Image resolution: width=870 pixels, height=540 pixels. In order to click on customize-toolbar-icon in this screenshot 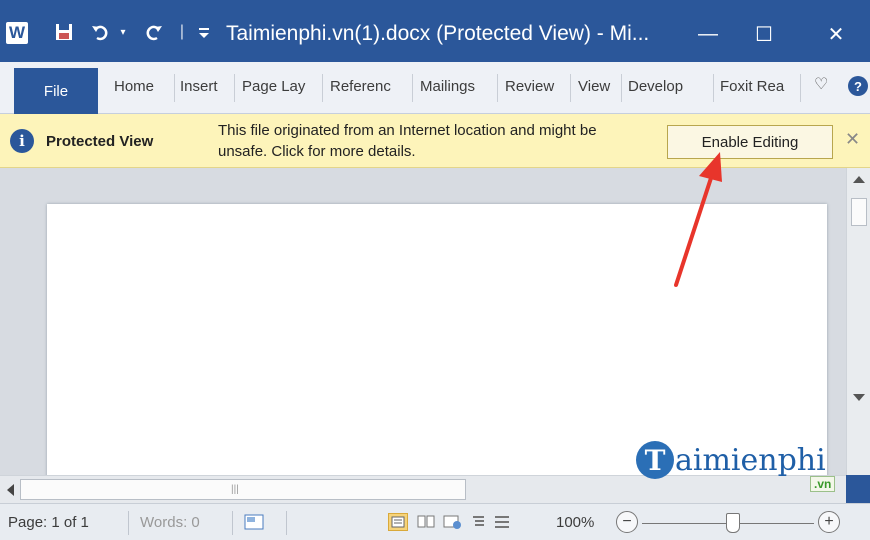, I will do `click(204, 32)`.